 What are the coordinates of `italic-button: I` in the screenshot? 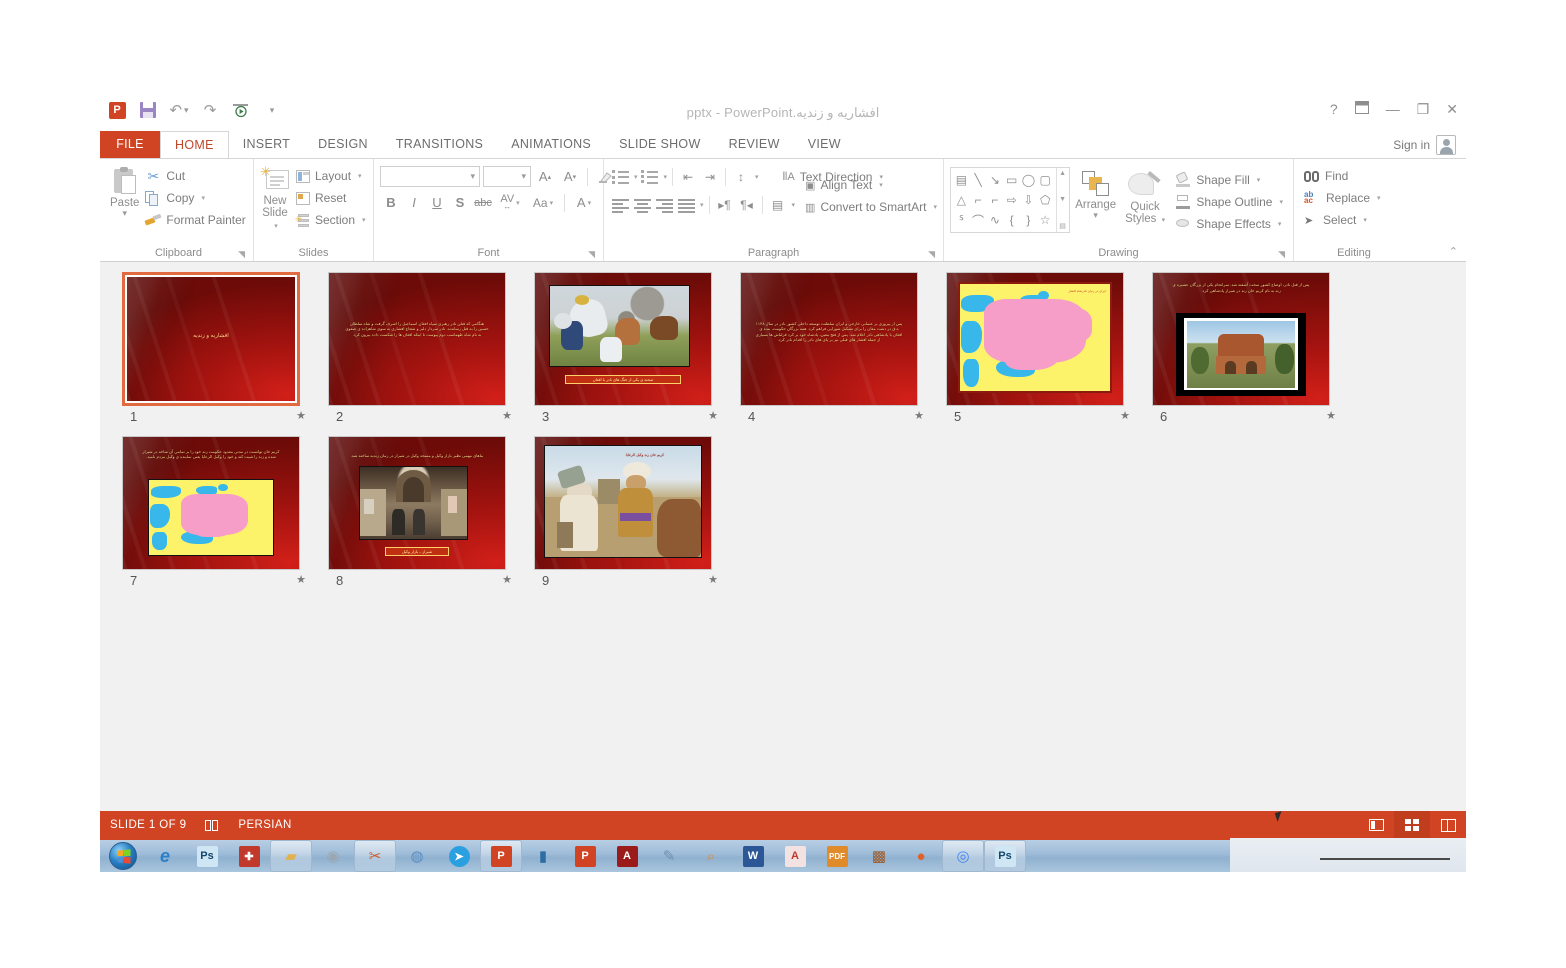 It's located at (414, 202).